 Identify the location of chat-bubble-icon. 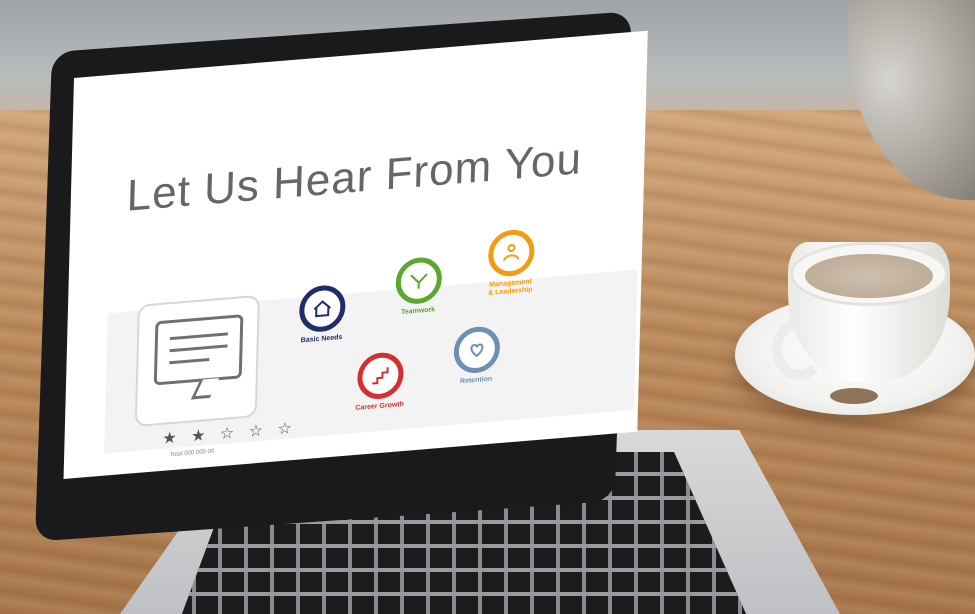
(198, 350).